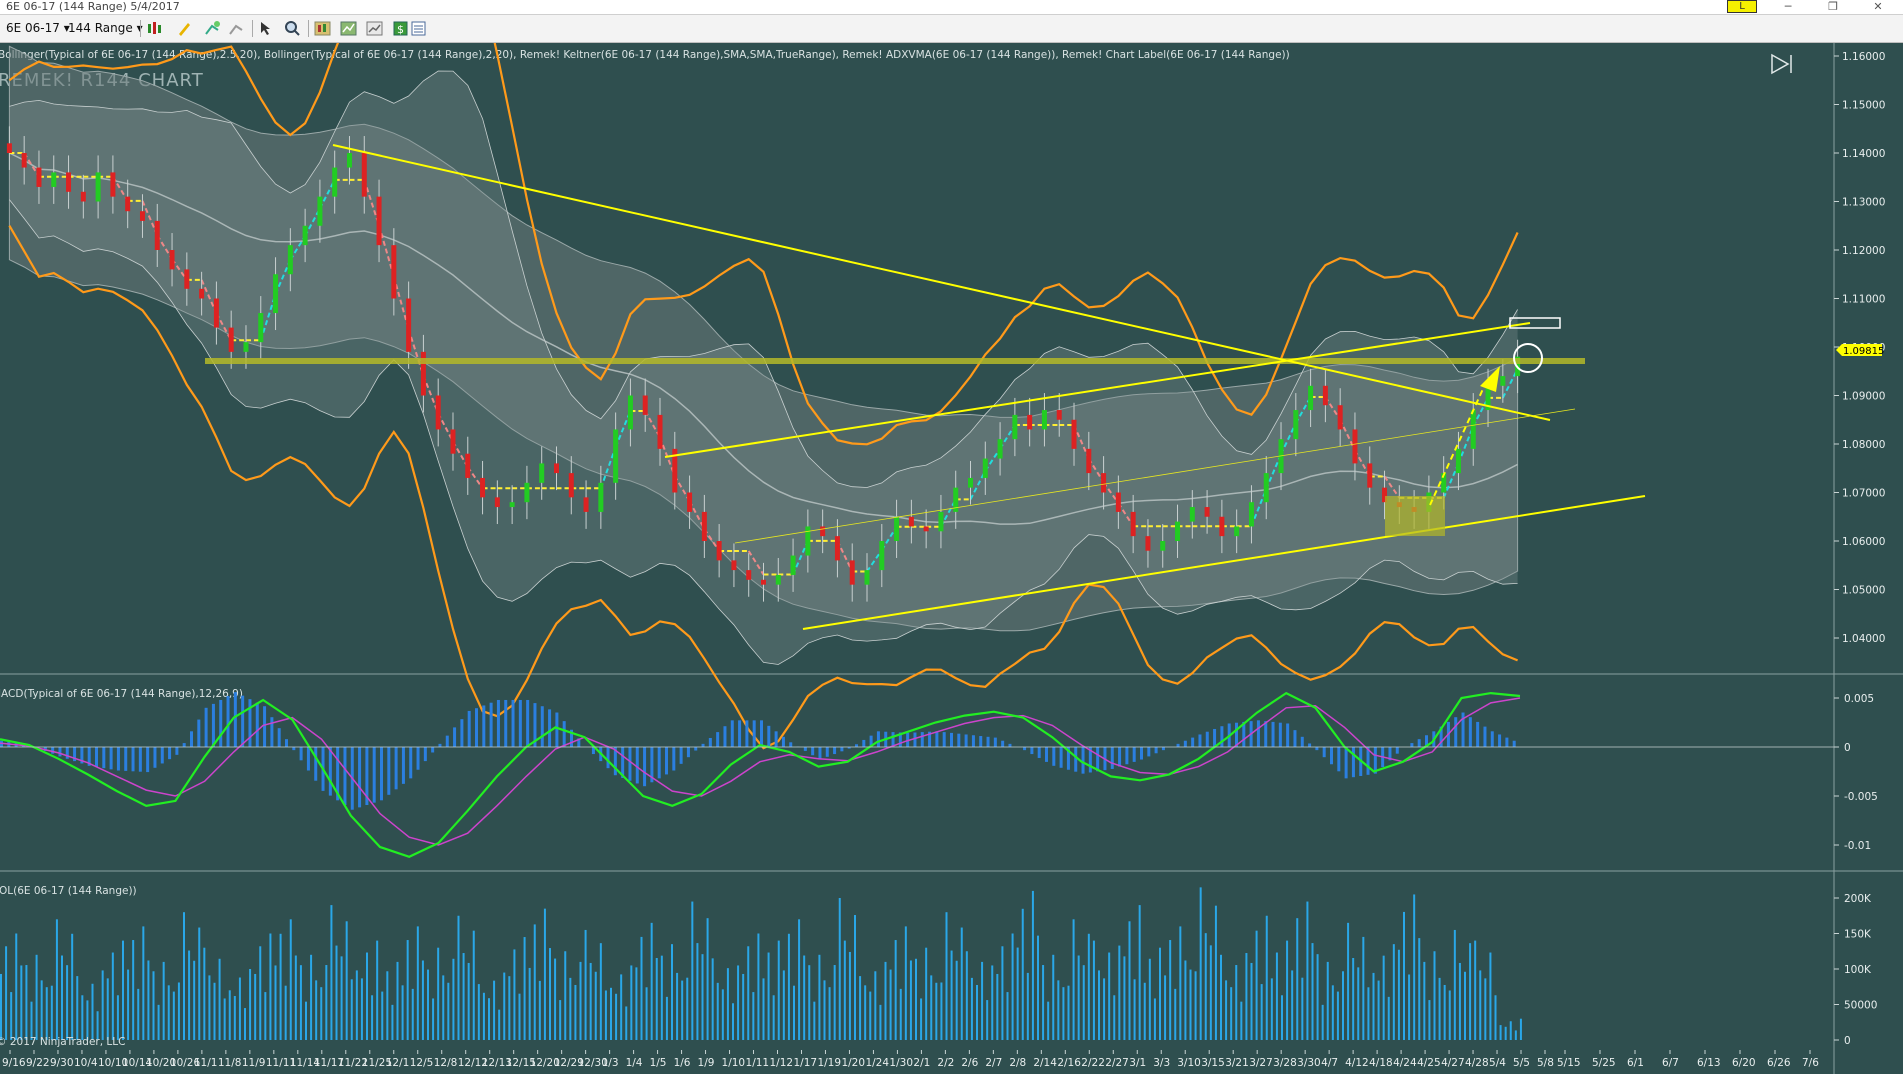 The width and height of the screenshot is (1903, 1074). Describe the element at coordinates (782, 1063) in the screenshot. I see `date-tick-label: 1/12` at that location.